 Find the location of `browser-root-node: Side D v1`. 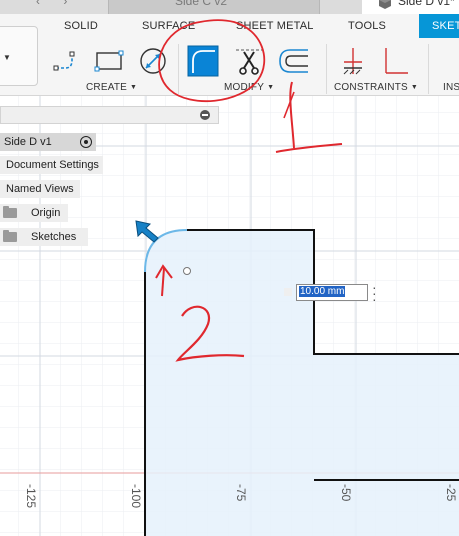

browser-root-node: Side D v1 is located at coordinates (48, 142).